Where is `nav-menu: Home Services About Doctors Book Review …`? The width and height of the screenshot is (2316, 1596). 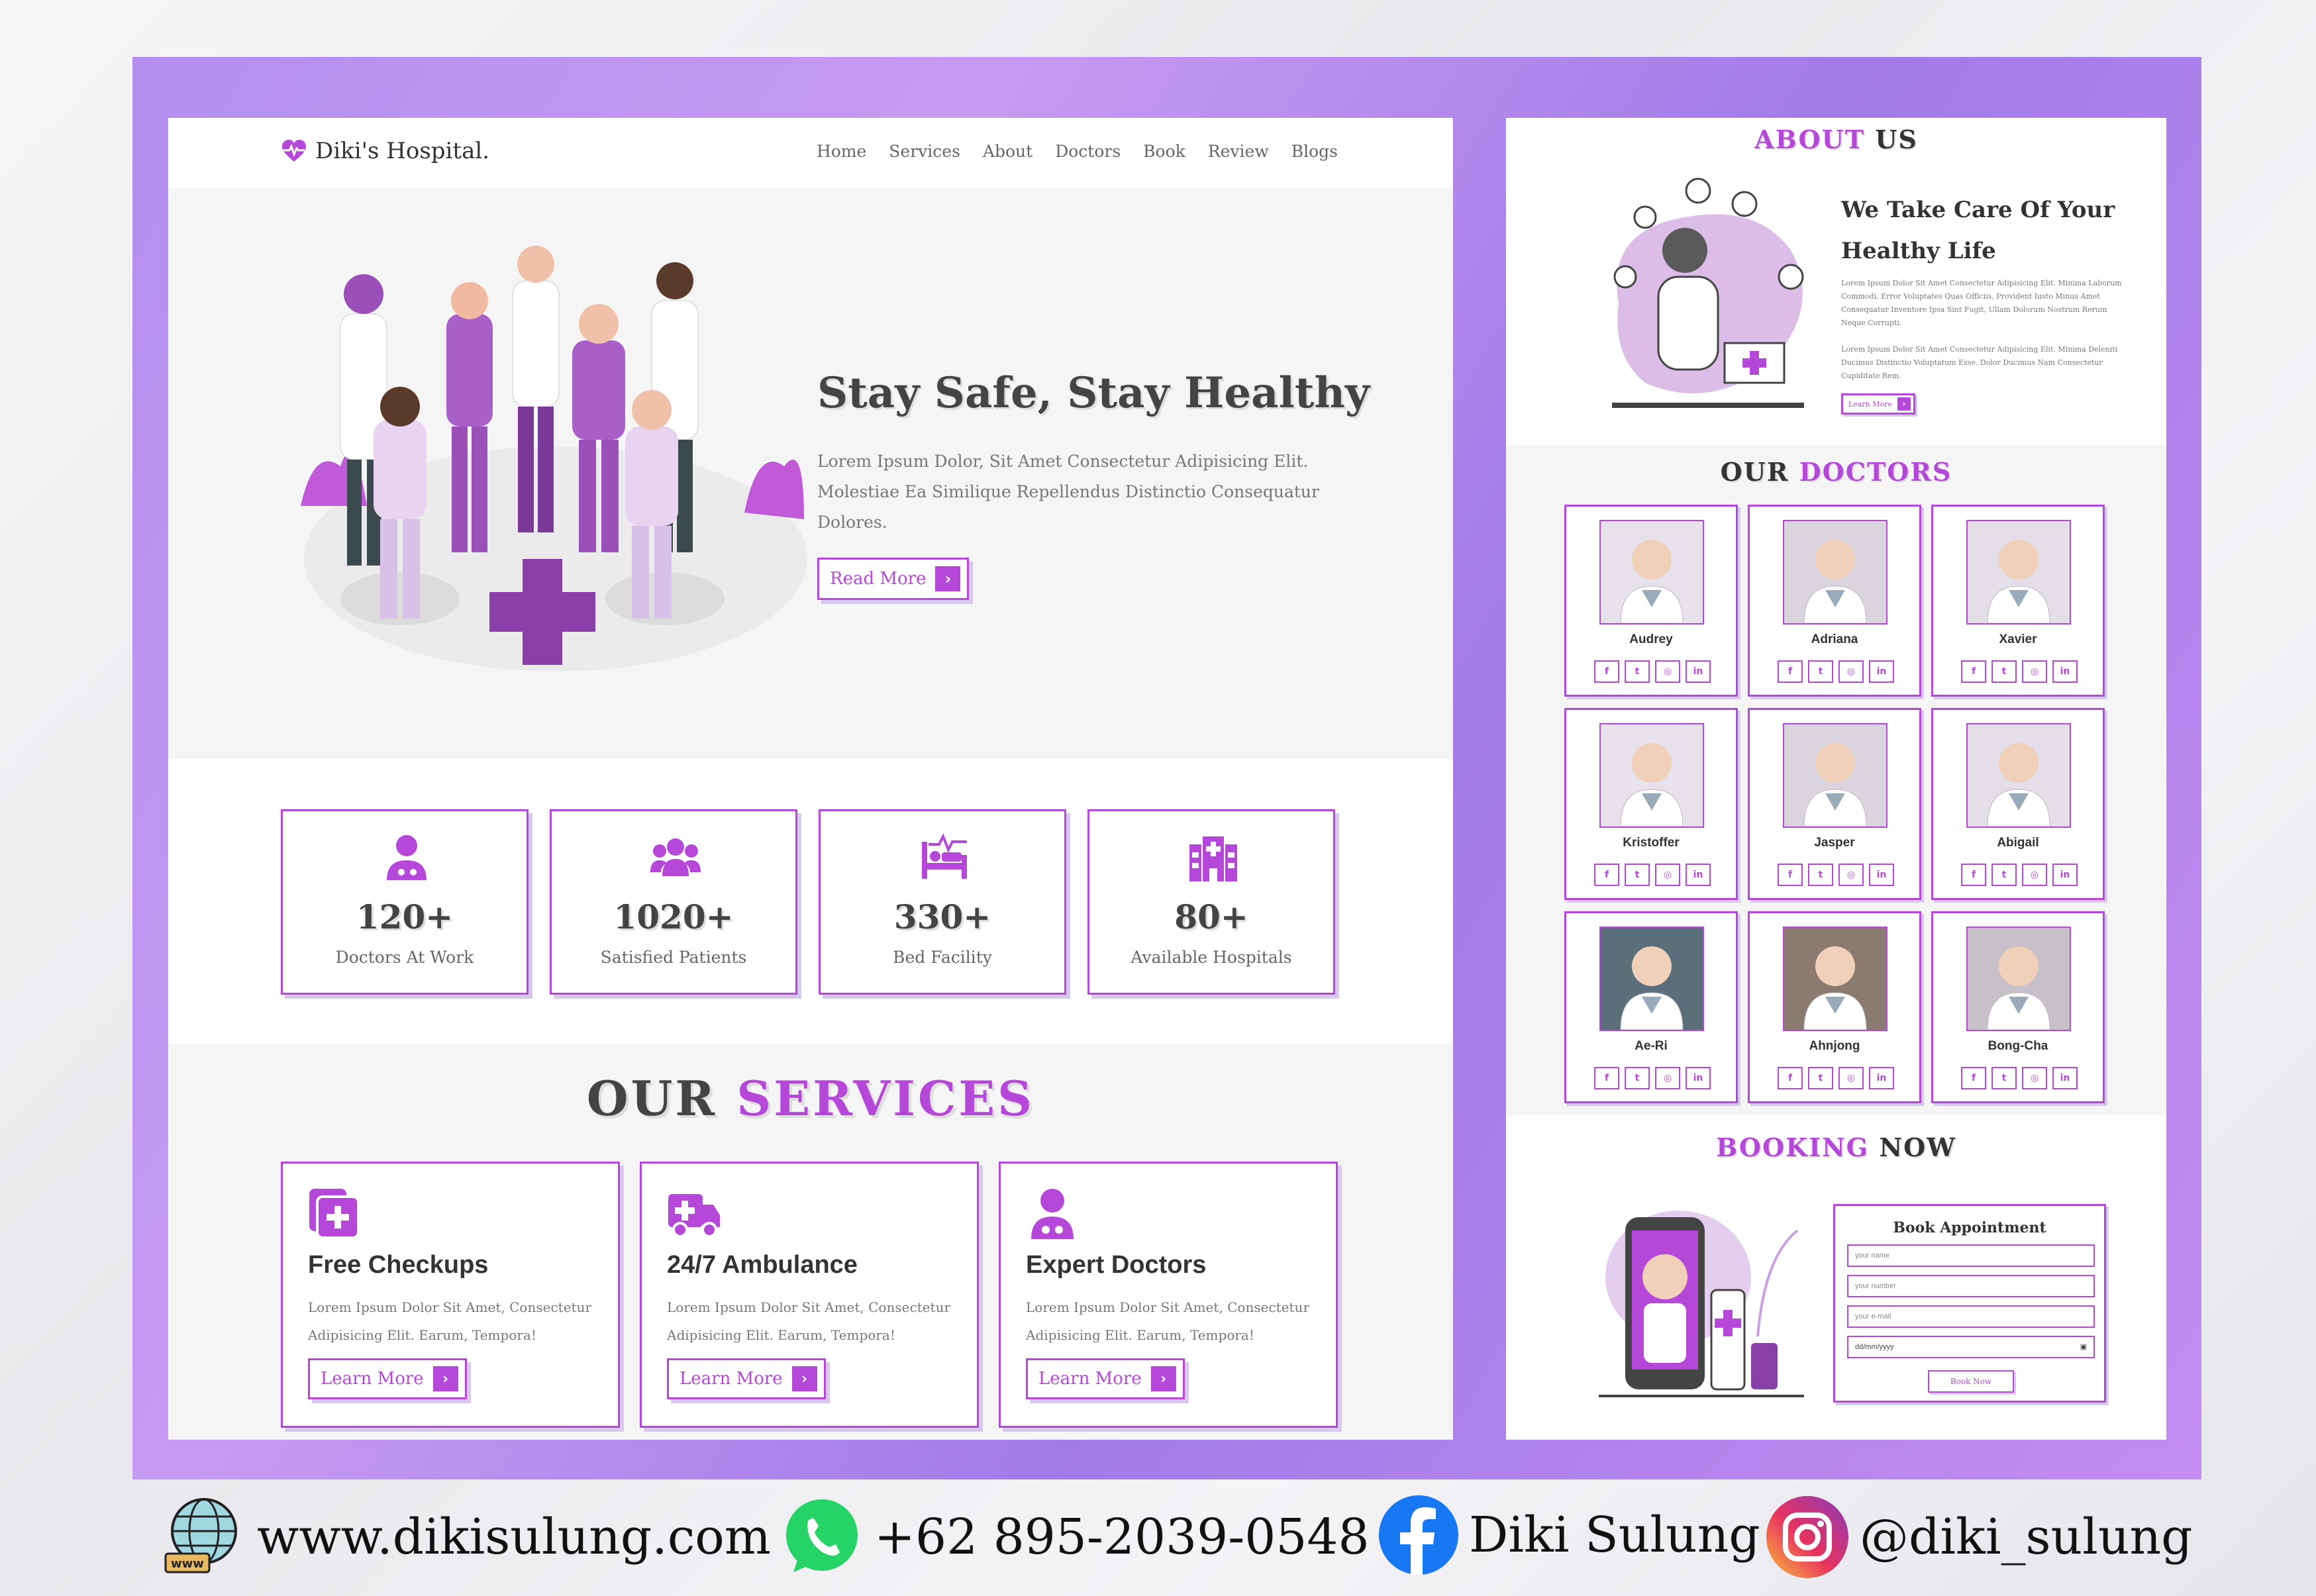
nav-menu: Home Services About Doctors Book Review … is located at coordinates (1077, 151).